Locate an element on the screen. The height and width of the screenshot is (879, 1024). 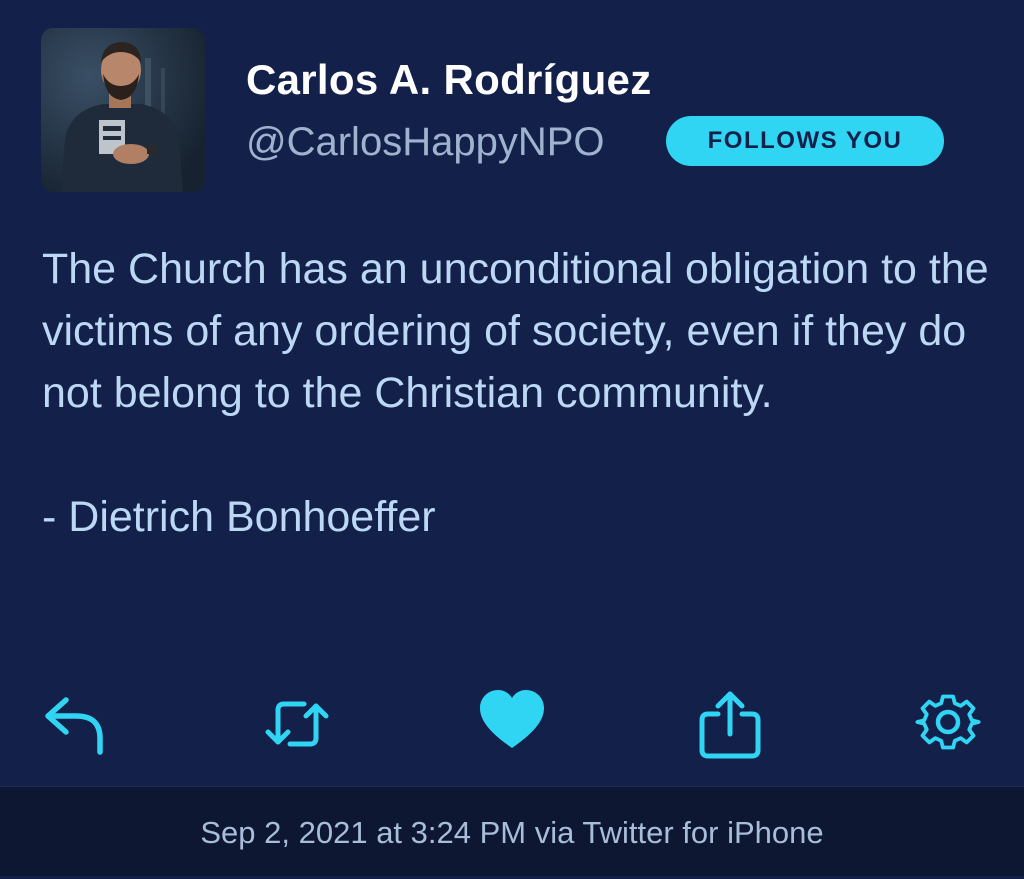
follows-you-badge: FOLLOWS YOU is located at coordinates (805, 141).